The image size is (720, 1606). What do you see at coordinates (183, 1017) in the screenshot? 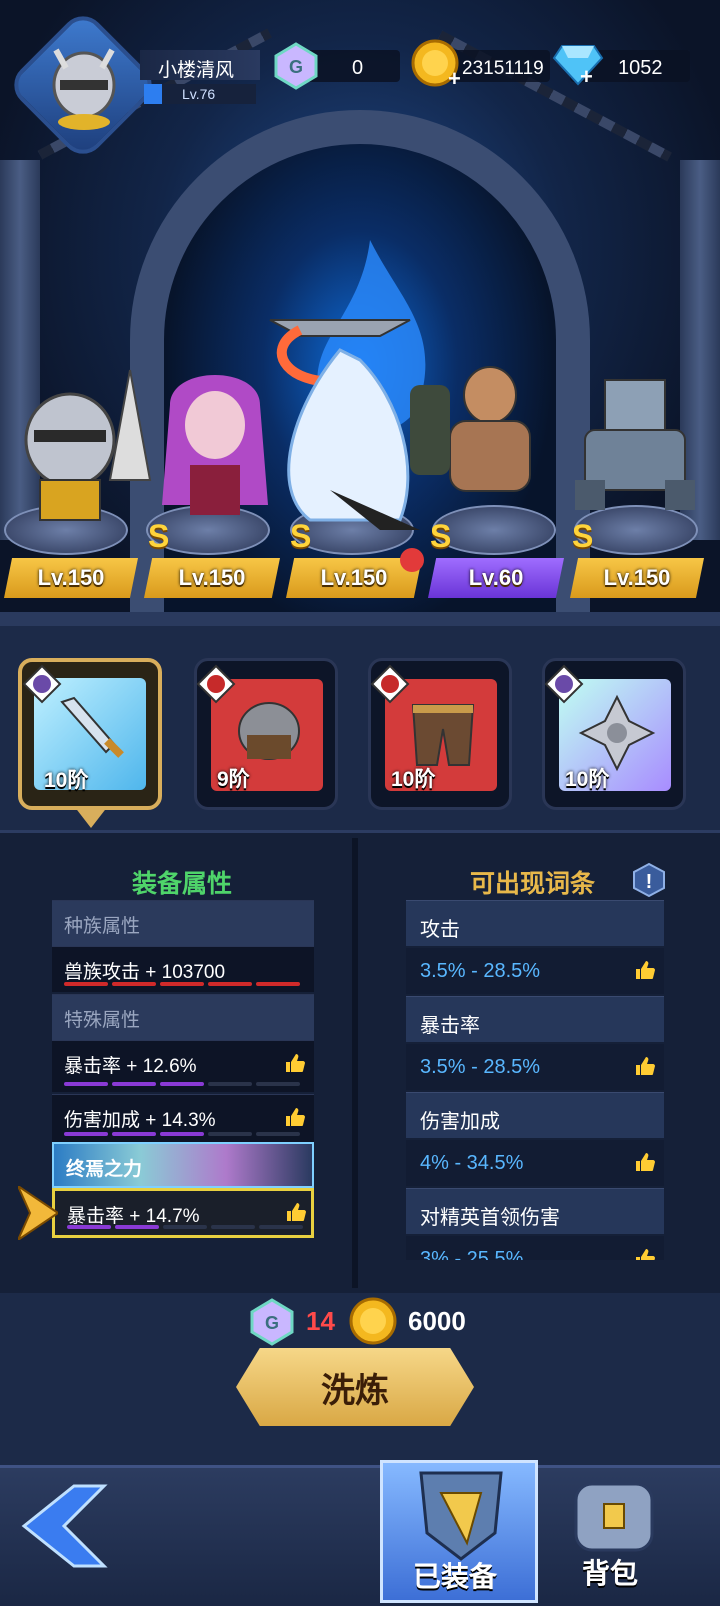
I see `special-attr-header: 特殊属性` at bounding box center [183, 1017].